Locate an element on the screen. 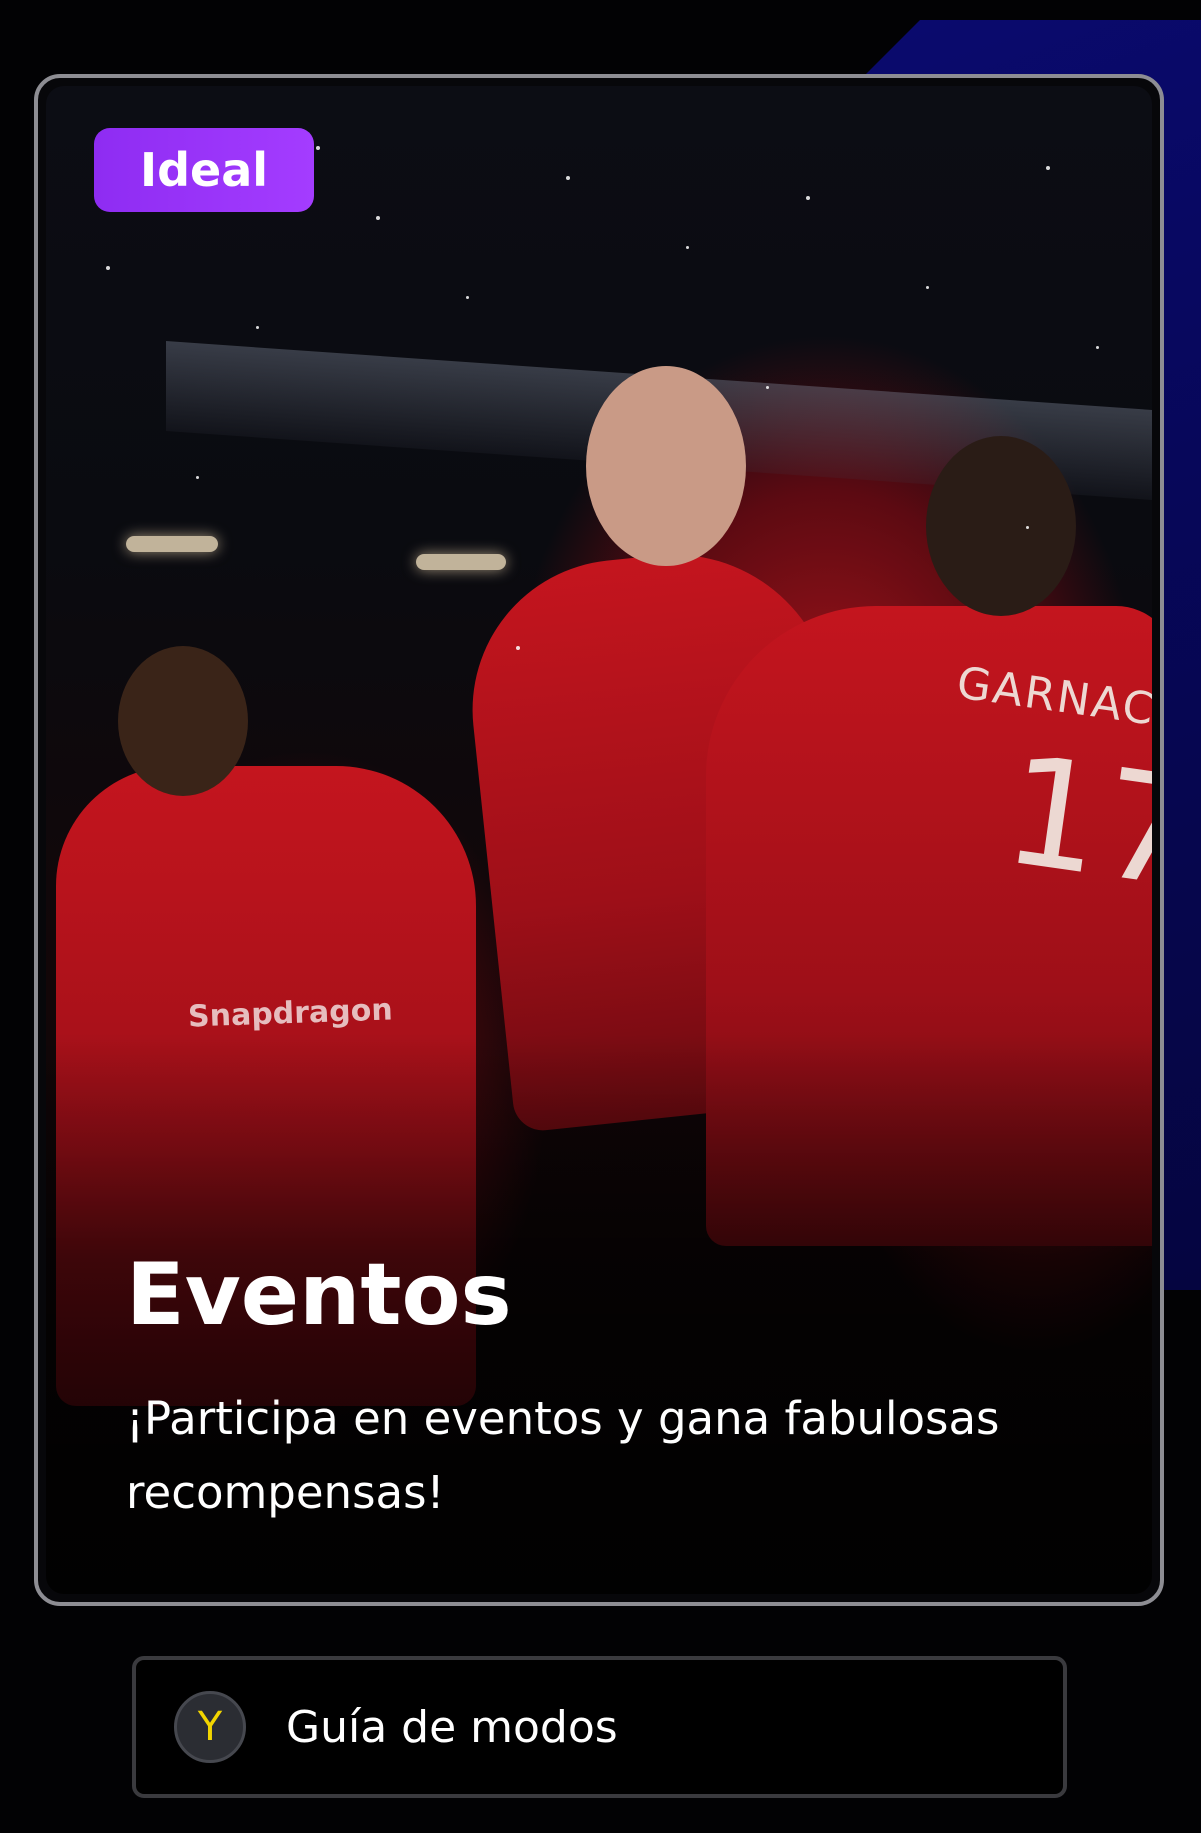  sponsor-text: Snapdragon is located at coordinates (290, 1013).